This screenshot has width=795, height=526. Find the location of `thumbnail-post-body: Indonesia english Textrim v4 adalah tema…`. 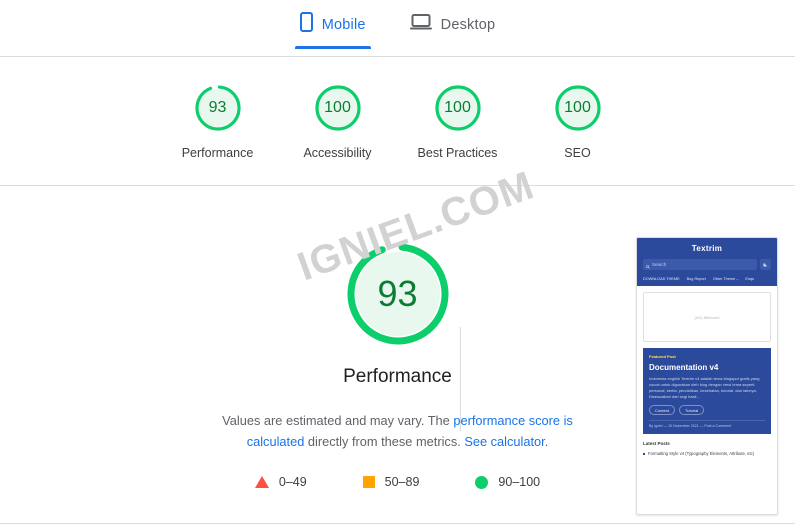

thumbnail-post-body: Indonesia english Textrim v4 adalah tema… is located at coordinates (704, 387).